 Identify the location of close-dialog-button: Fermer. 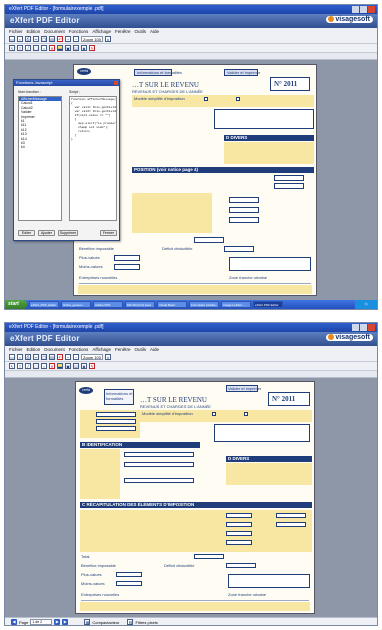
(108, 233).